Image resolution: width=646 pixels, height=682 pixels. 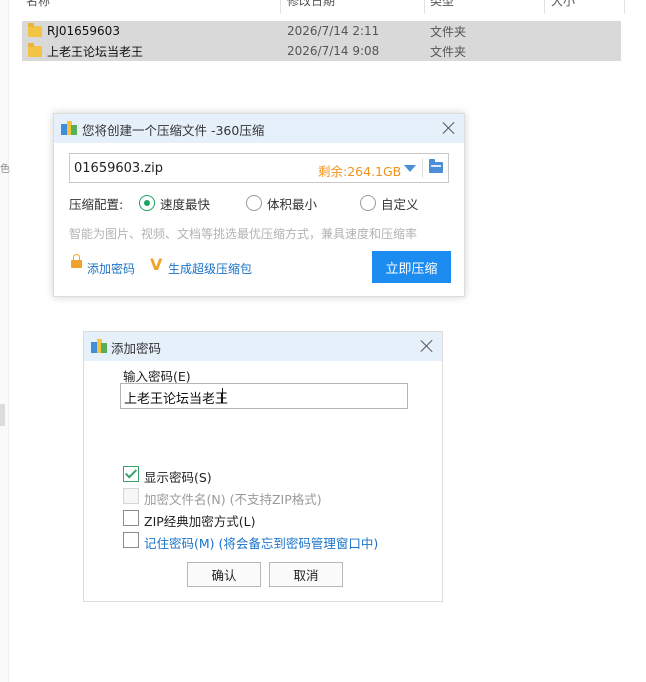 I want to click on chevron-down-icon, so click(x=410, y=168).